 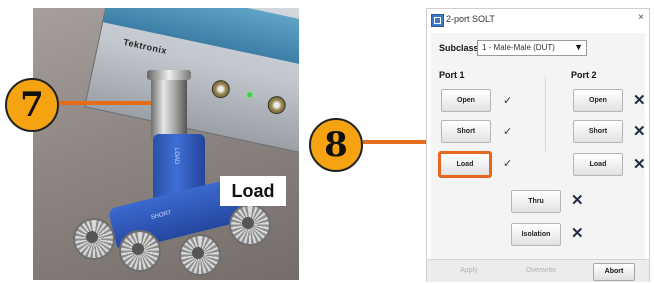 I want to click on title-bar: 2-port SOLT ×, so click(x=538, y=20).